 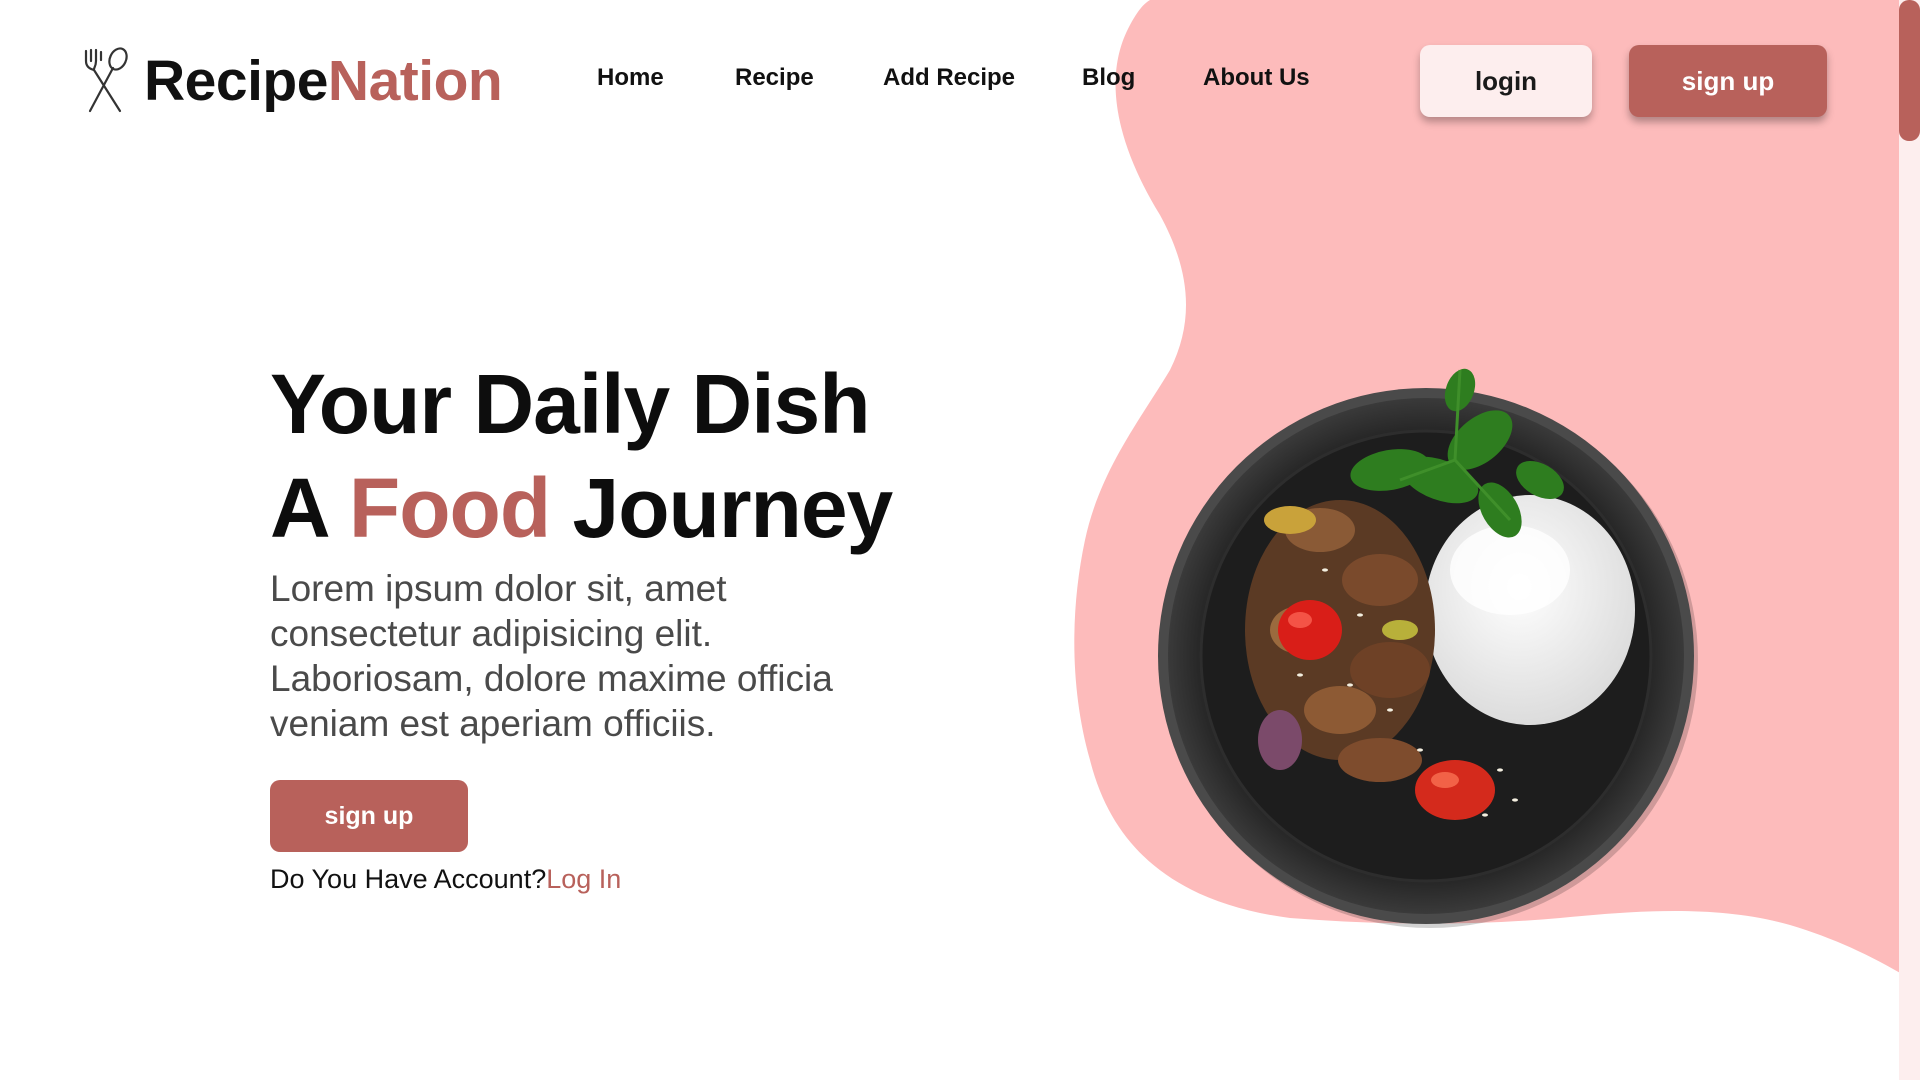 I want to click on brand-logo: RecipeNation, so click(x=291, y=81).